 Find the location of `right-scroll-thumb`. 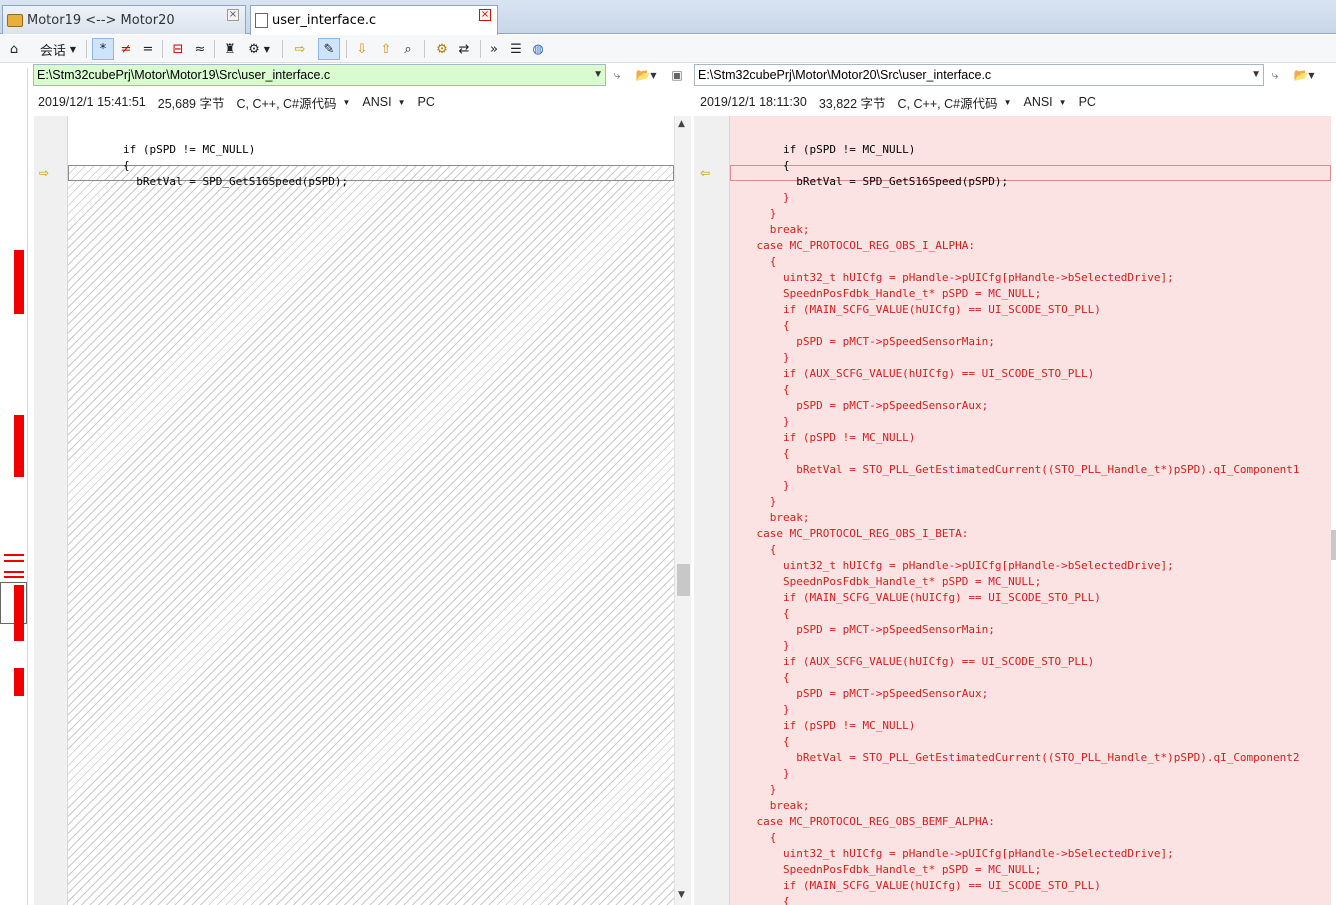

right-scroll-thumb is located at coordinates (1333, 545).